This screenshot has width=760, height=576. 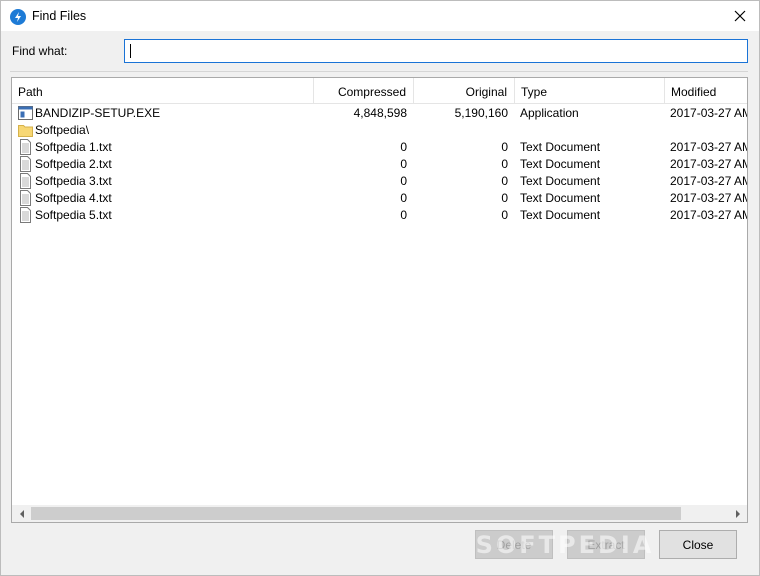 What do you see at coordinates (73, 181) in the screenshot?
I see `row-path: Softpedia 3.txt` at bounding box center [73, 181].